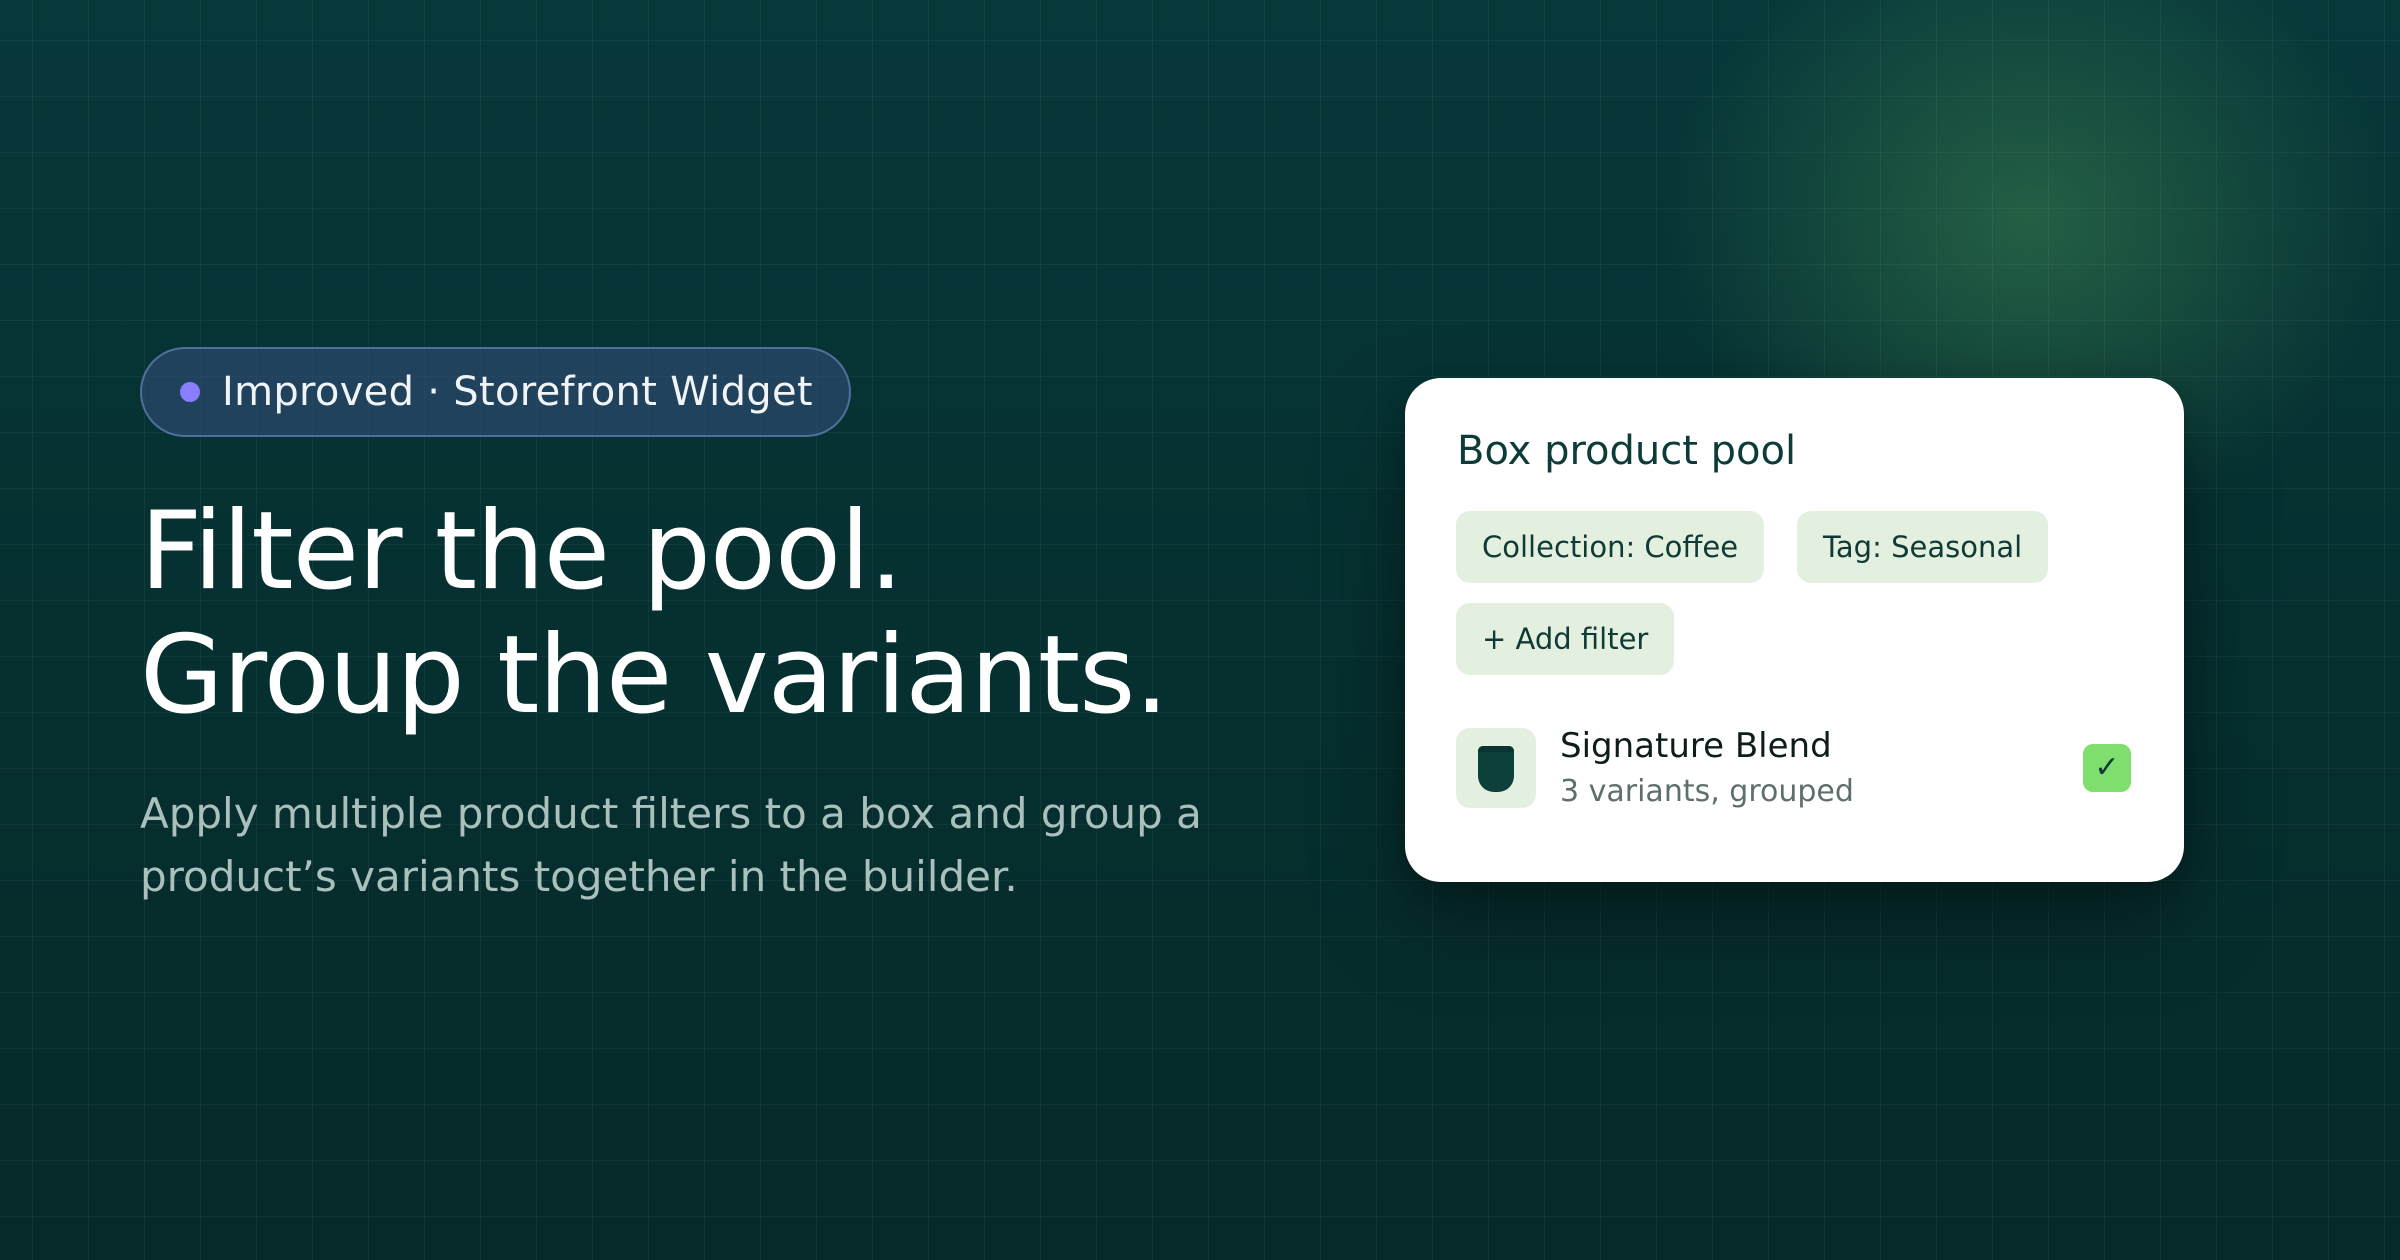  Describe the element at coordinates (517, 392) in the screenshot. I see `badge-label: Improved · Storefront Widget` at that location.